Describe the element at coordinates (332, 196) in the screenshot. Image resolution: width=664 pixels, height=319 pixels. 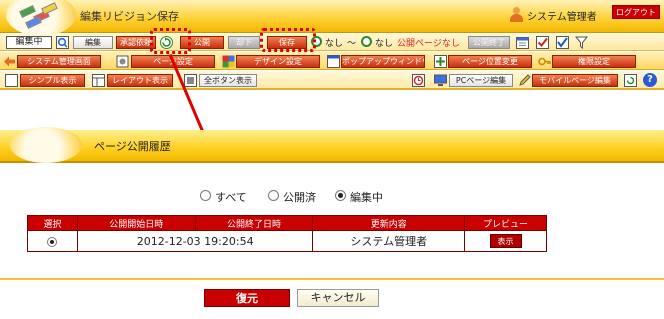
I see `status-filter: すべて 公開済 編集中` at that location.